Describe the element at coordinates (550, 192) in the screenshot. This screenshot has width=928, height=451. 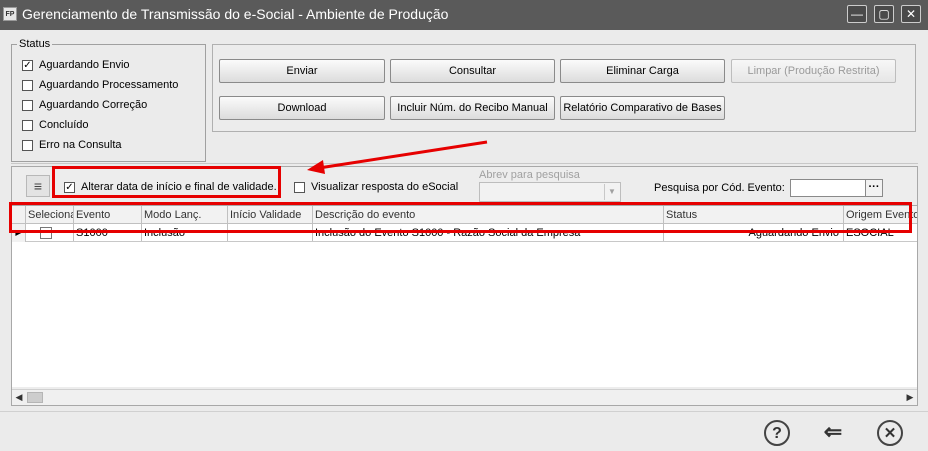
I see `abrev-select: ▼` at that location.